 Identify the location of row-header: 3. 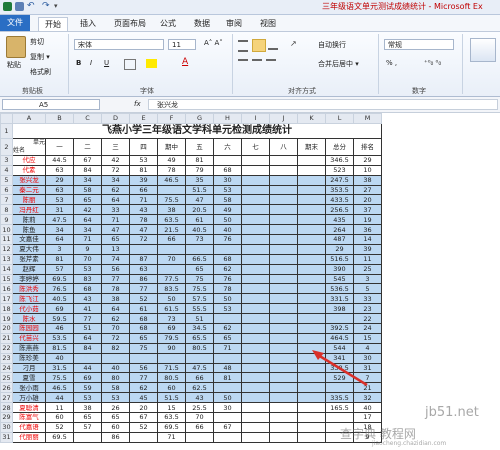
(6, 160).